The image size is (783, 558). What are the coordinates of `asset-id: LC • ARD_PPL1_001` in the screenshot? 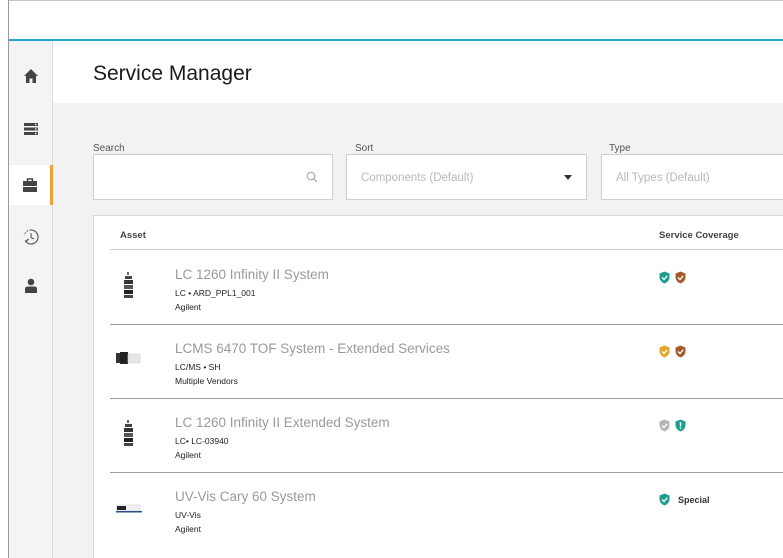 It's located at (215, 293).